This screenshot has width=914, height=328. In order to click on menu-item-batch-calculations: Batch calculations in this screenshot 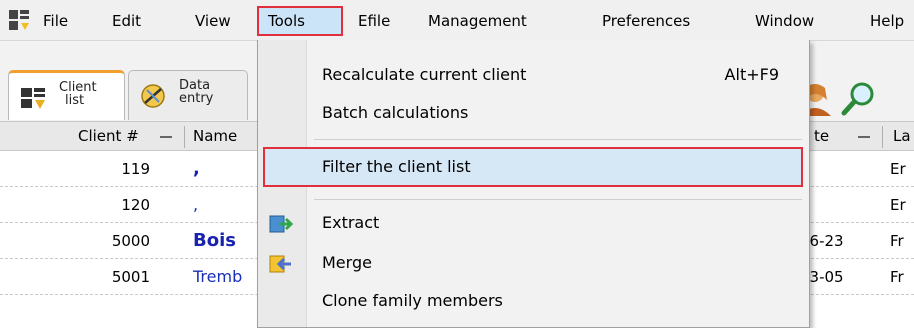, I will do `click(533, 113)`.